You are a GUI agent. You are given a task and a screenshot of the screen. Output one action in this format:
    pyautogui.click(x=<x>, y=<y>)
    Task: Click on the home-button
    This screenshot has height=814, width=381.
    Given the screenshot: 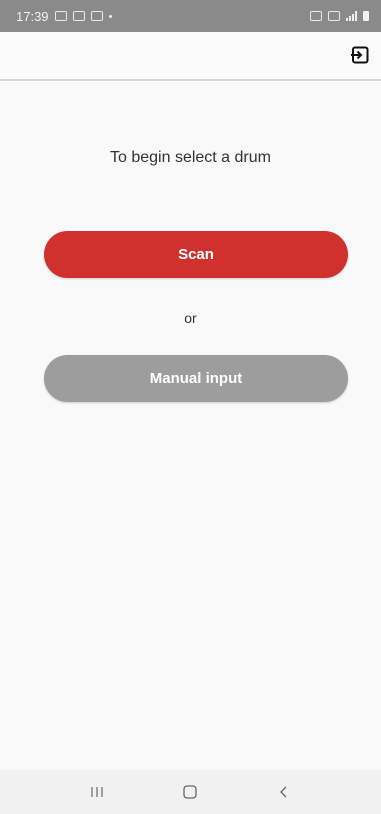 What is the action you would take?
    pyautogui.click(x=190, y=792)
    